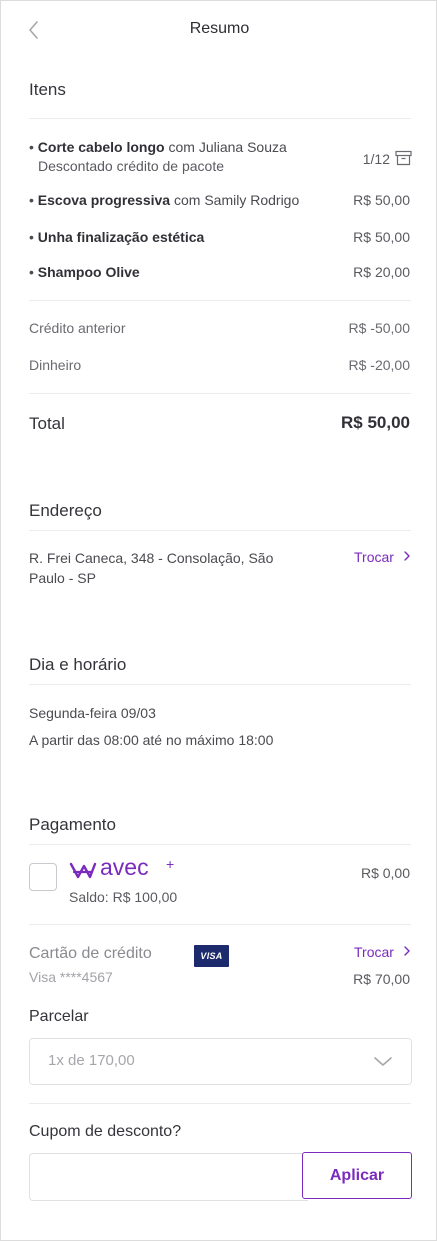  What do you see at coordinates (71, 977) in the screenshot?
I see `card-number: Visa ****4567` at bounding box center [71, 977].